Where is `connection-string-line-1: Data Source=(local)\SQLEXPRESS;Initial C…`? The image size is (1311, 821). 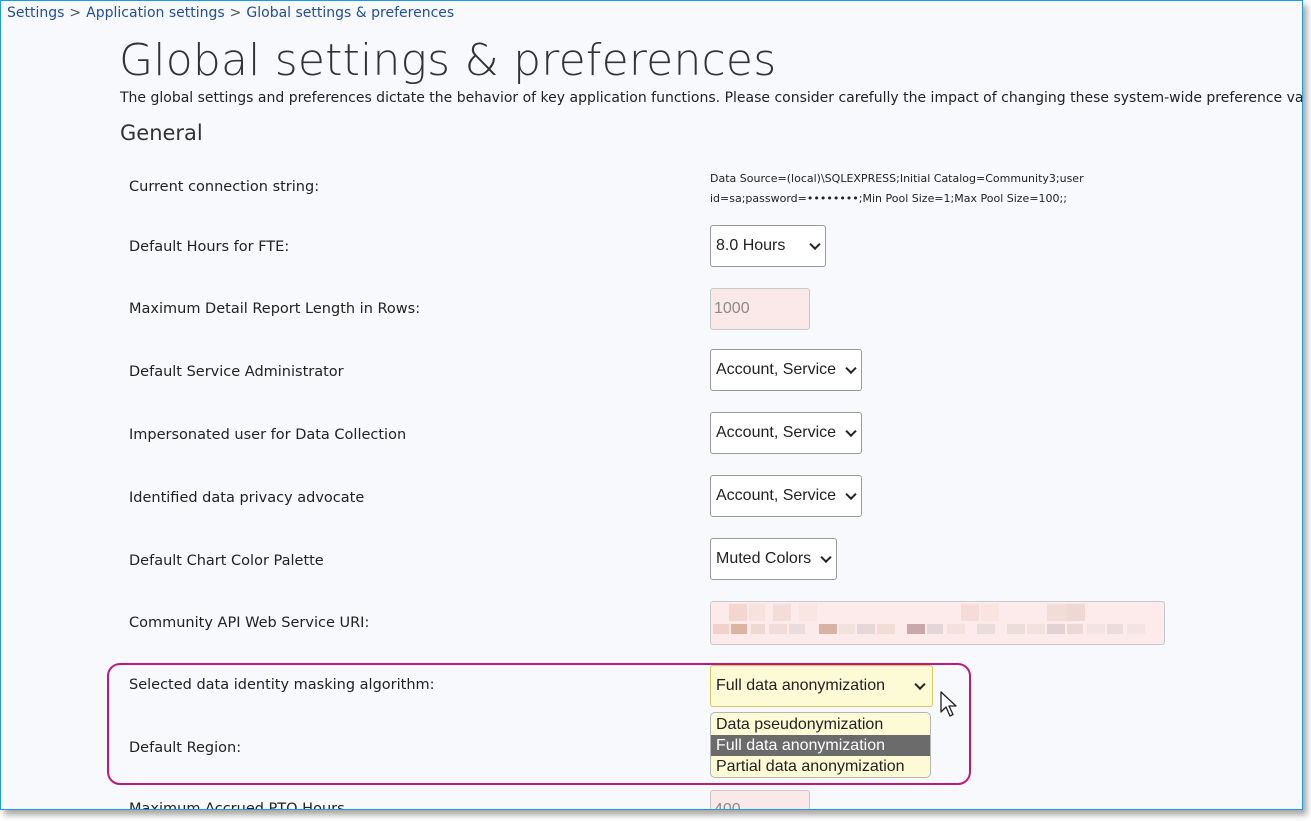
connection-string-line-1: Data Source=(local)\SQLEXPRESS;Initial C… is located at coordinates (897, 178).